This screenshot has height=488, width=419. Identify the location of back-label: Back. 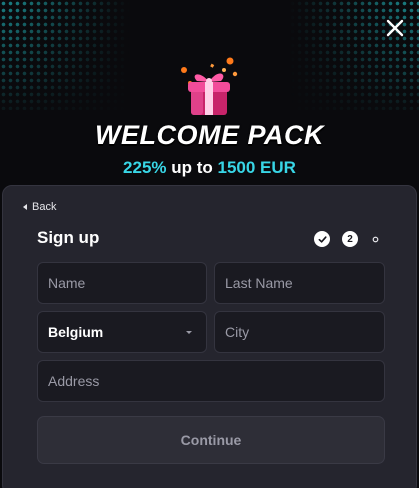
(44, 207).